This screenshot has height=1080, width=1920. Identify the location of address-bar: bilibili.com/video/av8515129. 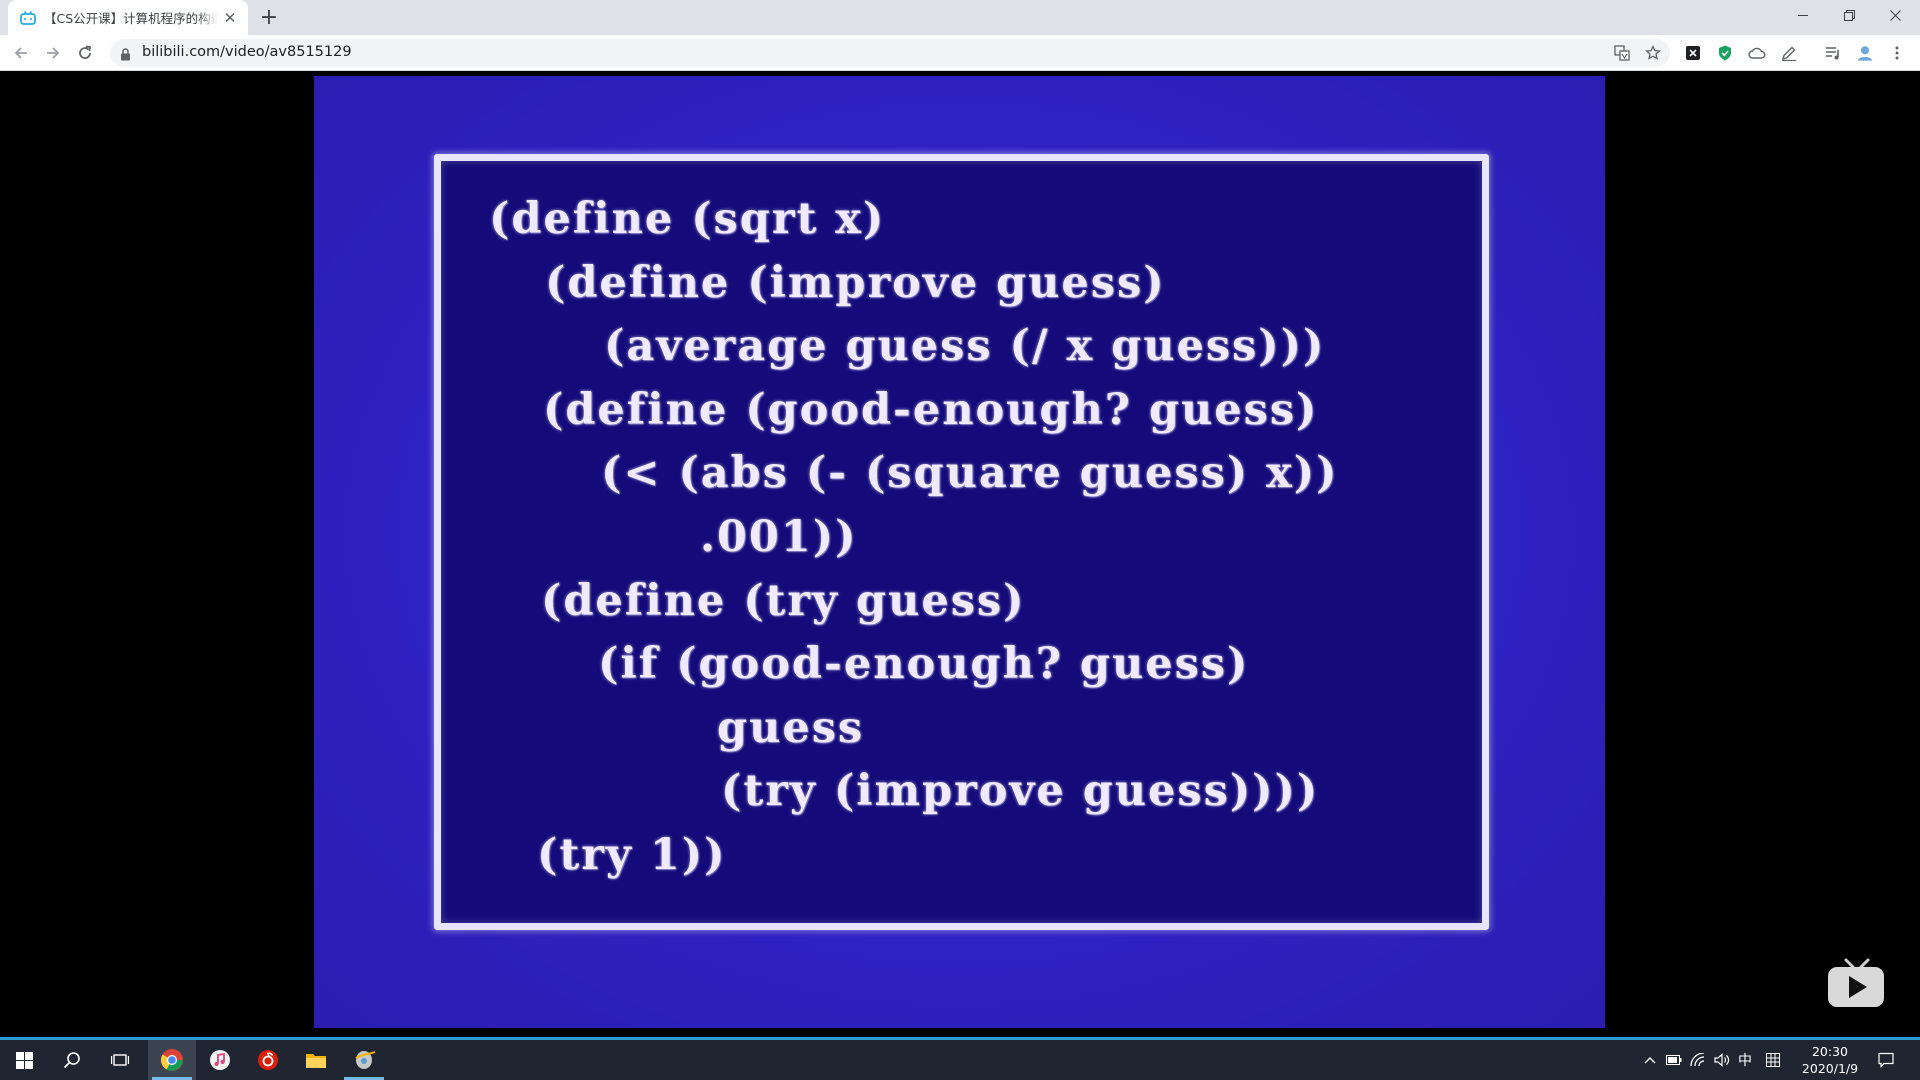
(890, 53).